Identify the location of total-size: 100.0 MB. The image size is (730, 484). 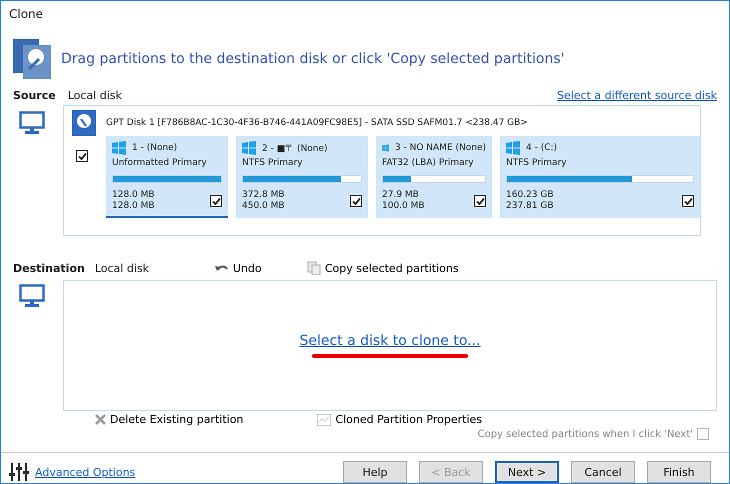
(403, 206).